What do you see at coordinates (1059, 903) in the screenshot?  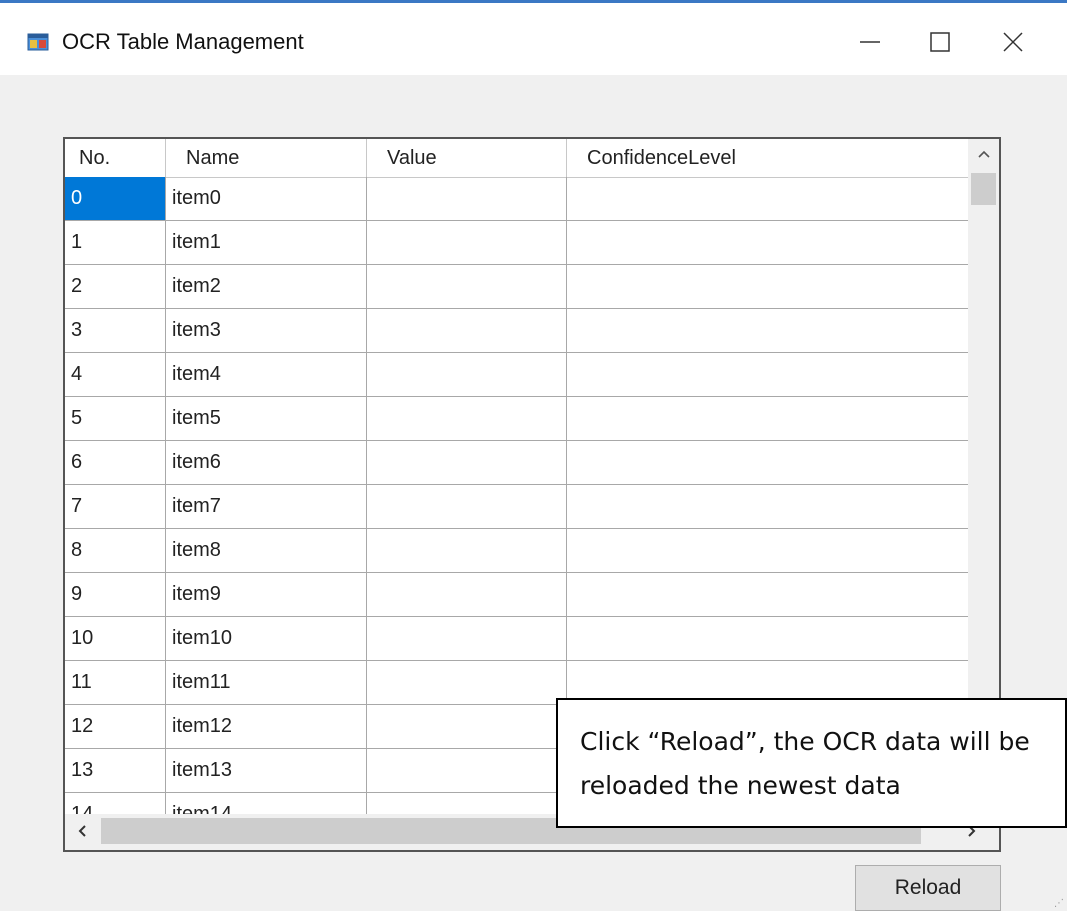 I see `resize-grip-icon: ⋰` at bounding box center [1059, 903].